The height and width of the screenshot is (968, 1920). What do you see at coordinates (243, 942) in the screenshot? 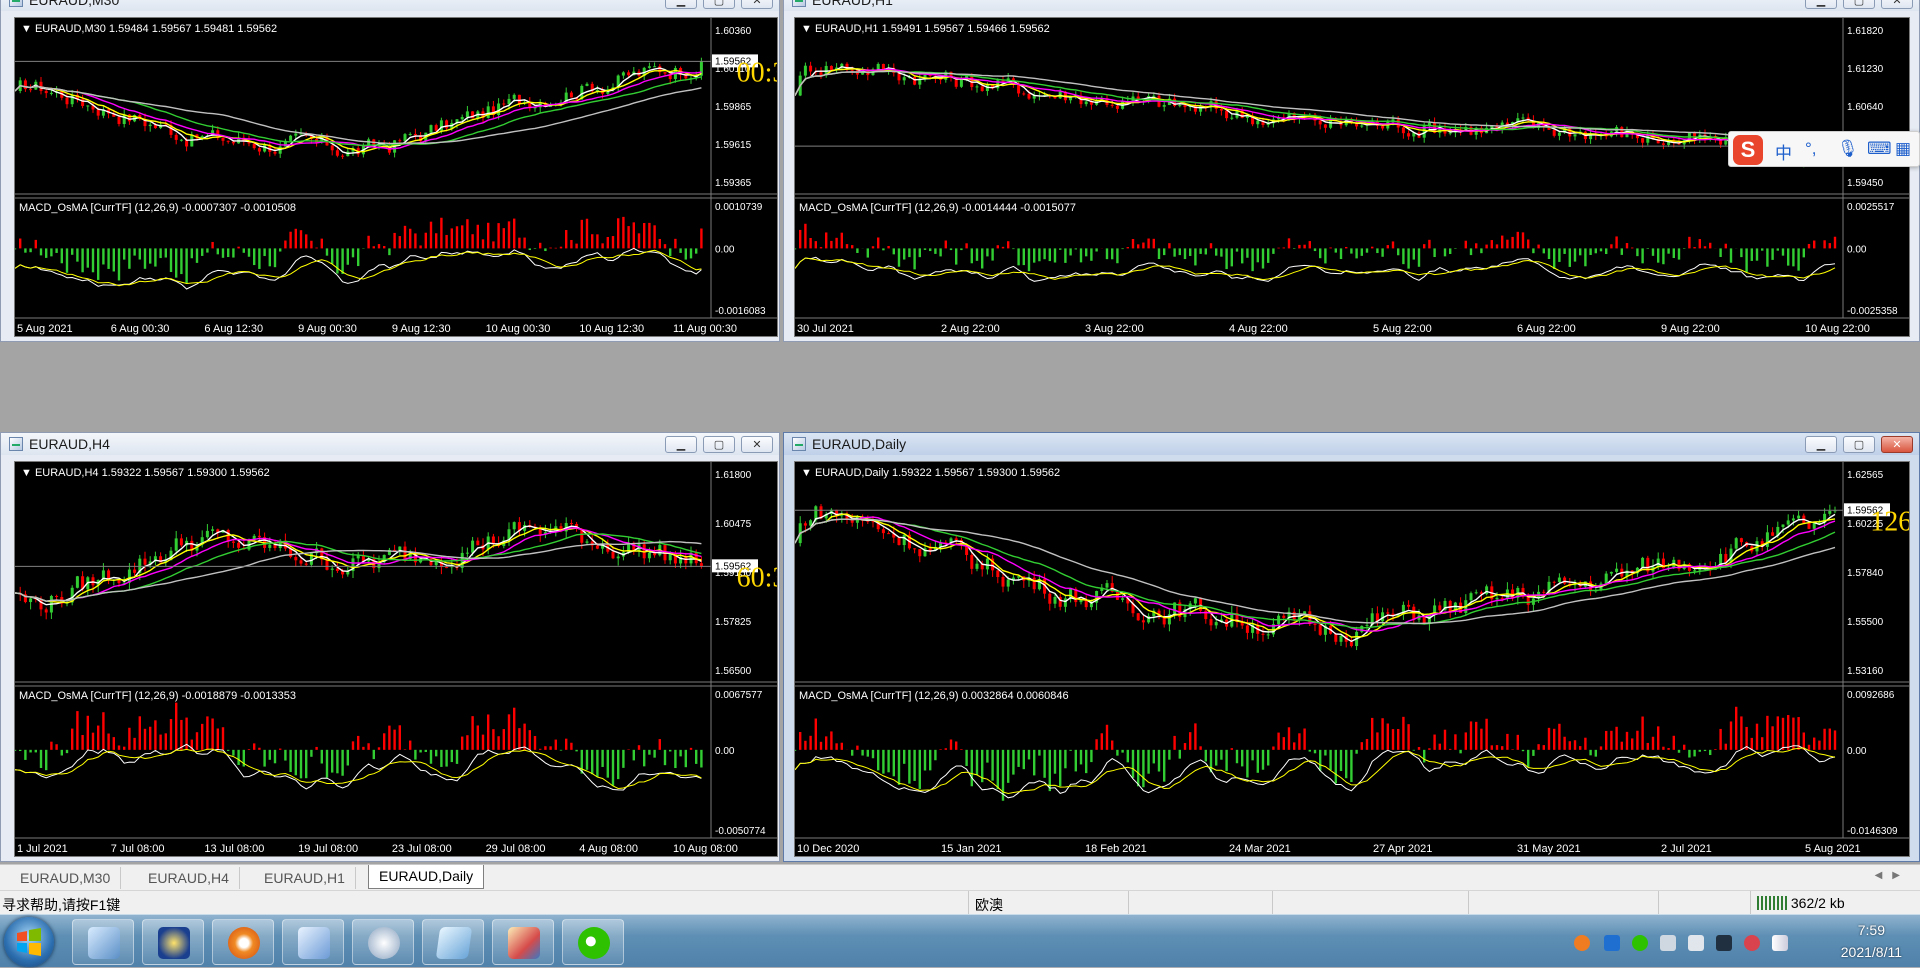
I see `taskbar-app-orange` at bounding box center [243, 942].